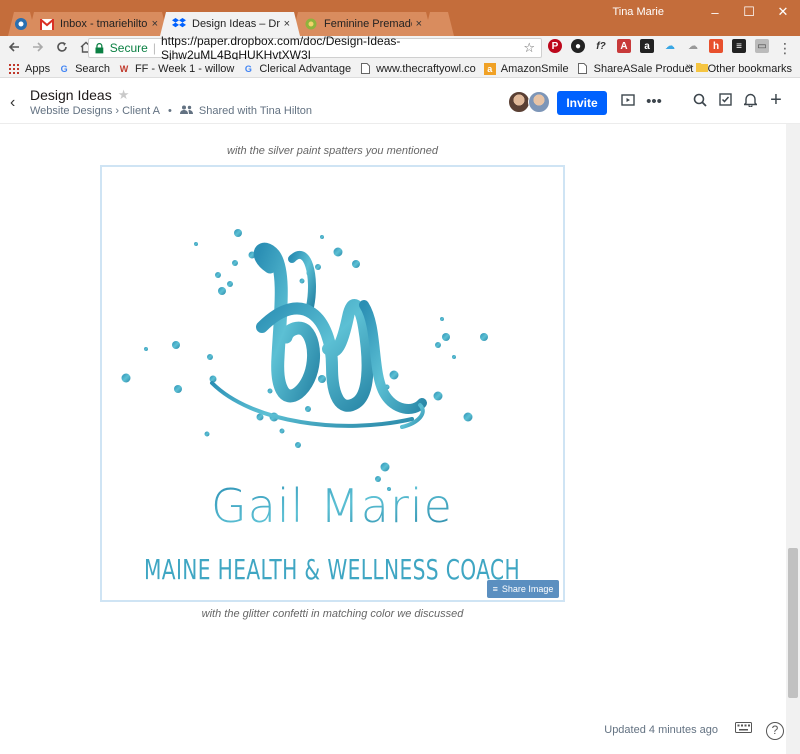 This screenshot has height=754, width=800. I want to click on dropbox-icon, so click(179, 24).